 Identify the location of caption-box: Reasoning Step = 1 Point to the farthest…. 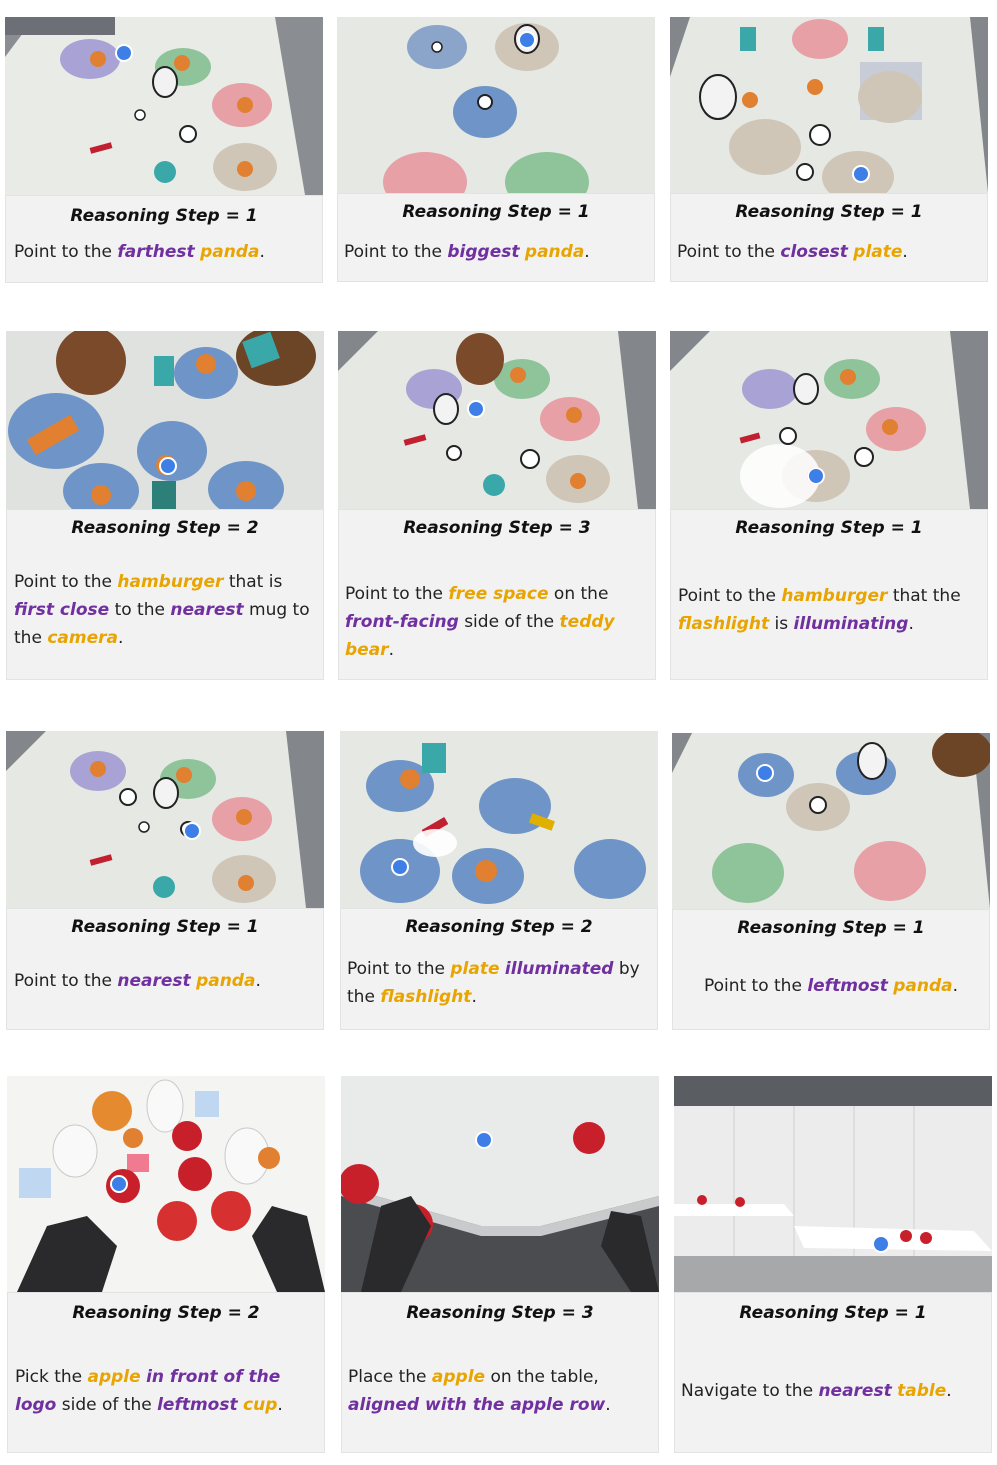
(164, 239).